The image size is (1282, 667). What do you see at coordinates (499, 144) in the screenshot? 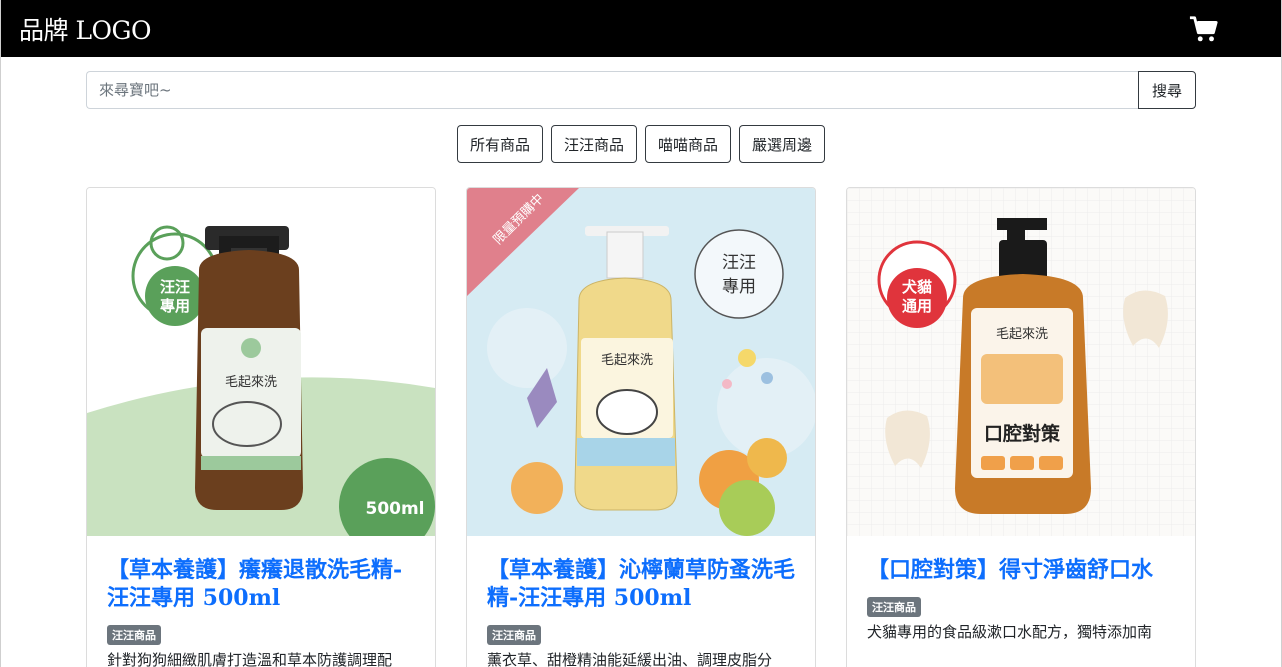
I see `category-button-all: 所有商品` at bounding box center [499, 144].